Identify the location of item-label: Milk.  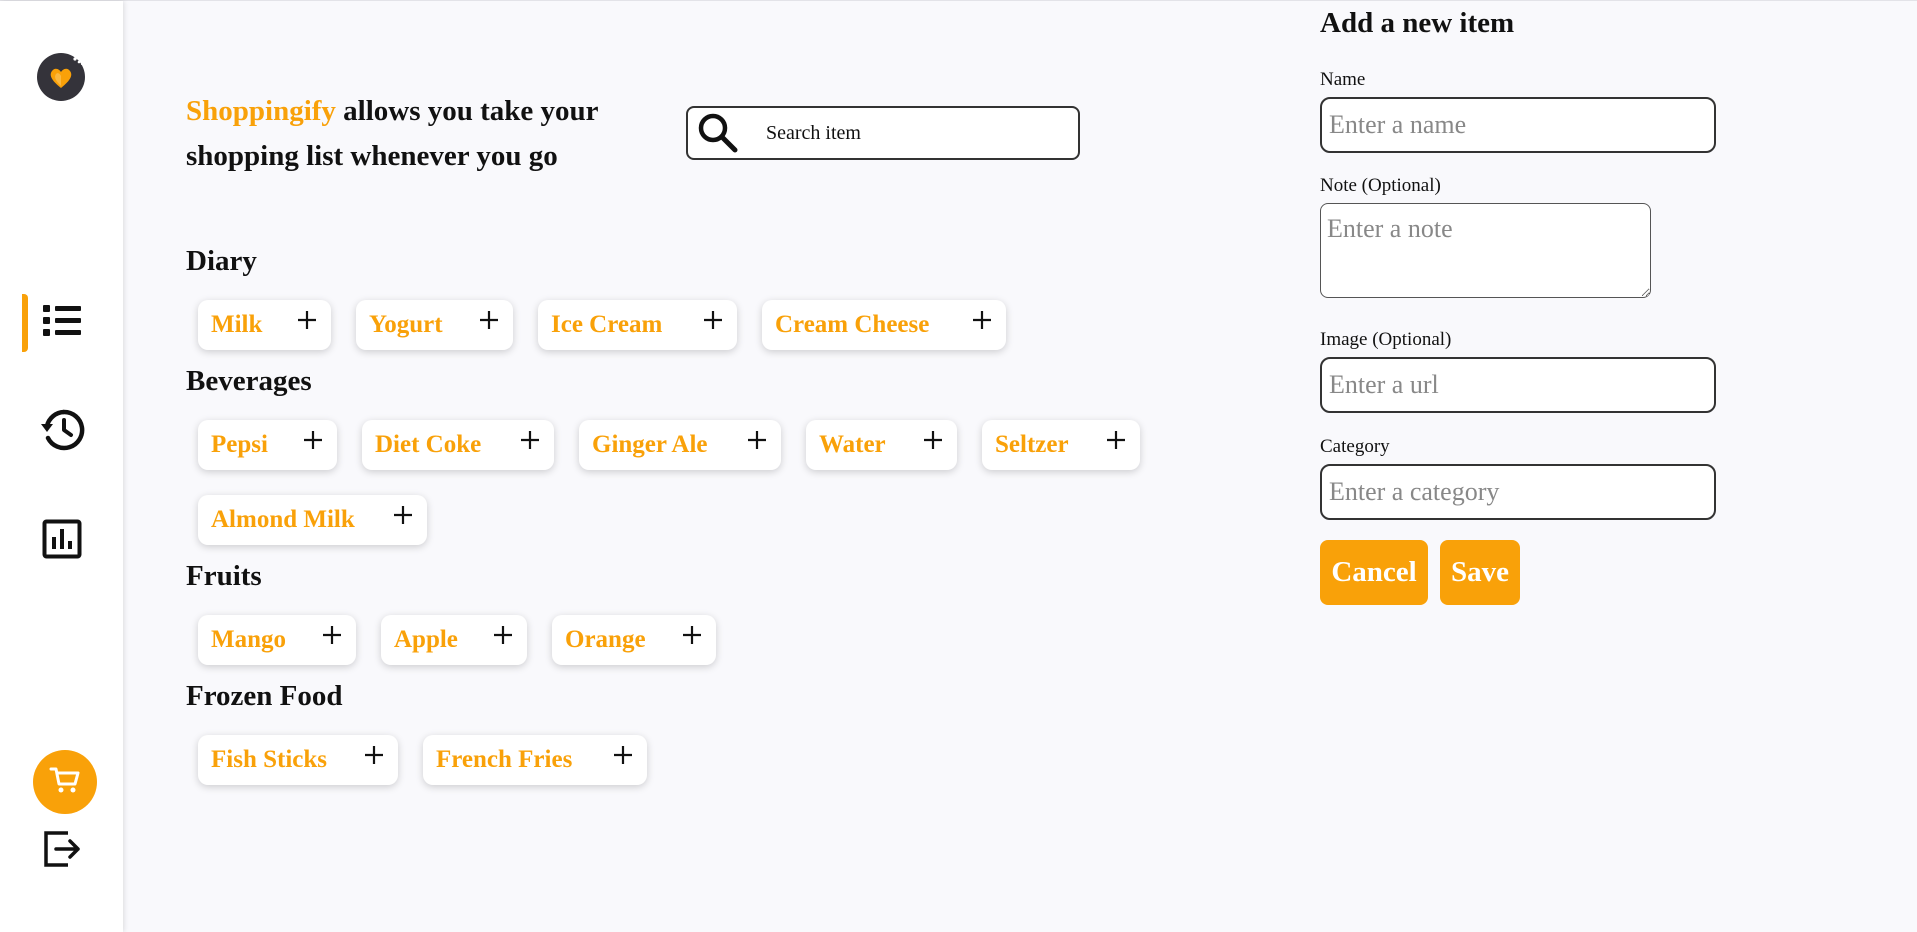
(237, 324).